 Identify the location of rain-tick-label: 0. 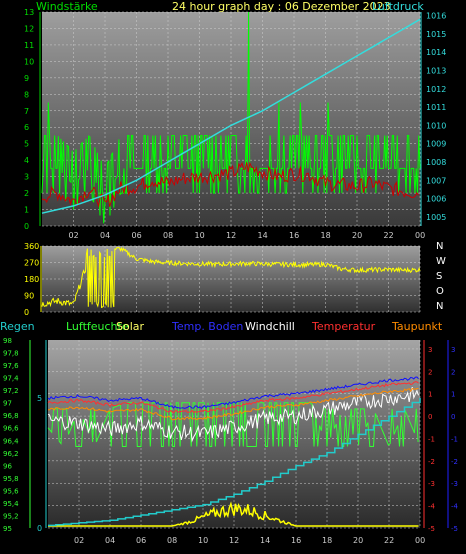
(39, 528).